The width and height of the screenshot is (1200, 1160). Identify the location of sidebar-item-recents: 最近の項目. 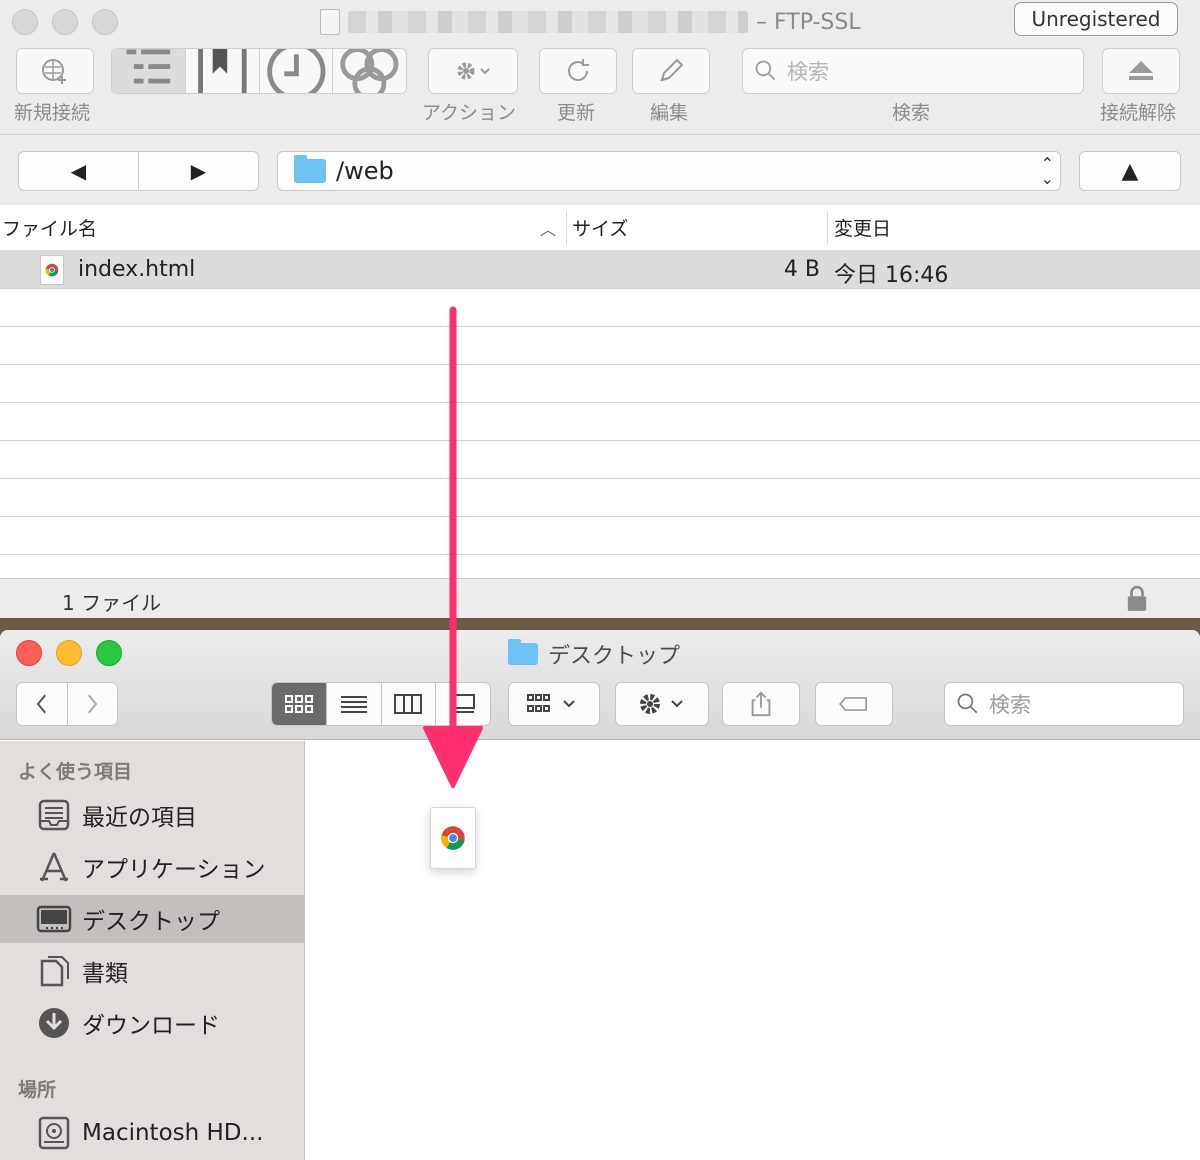
(152, 815).